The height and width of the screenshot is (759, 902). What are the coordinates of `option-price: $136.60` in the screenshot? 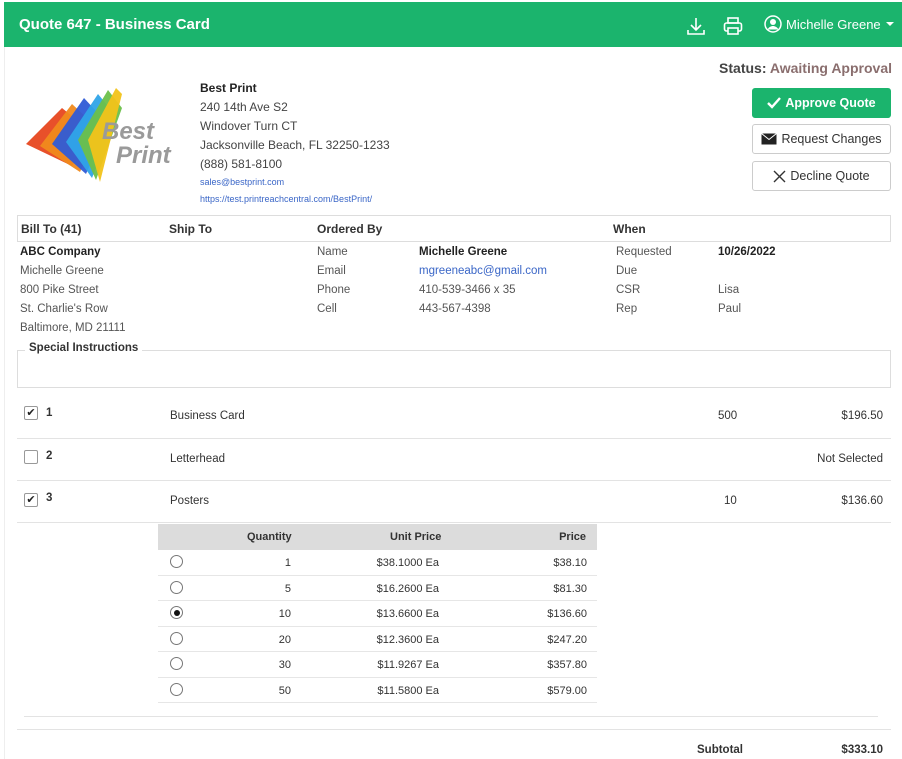 It's located at (567, 614).